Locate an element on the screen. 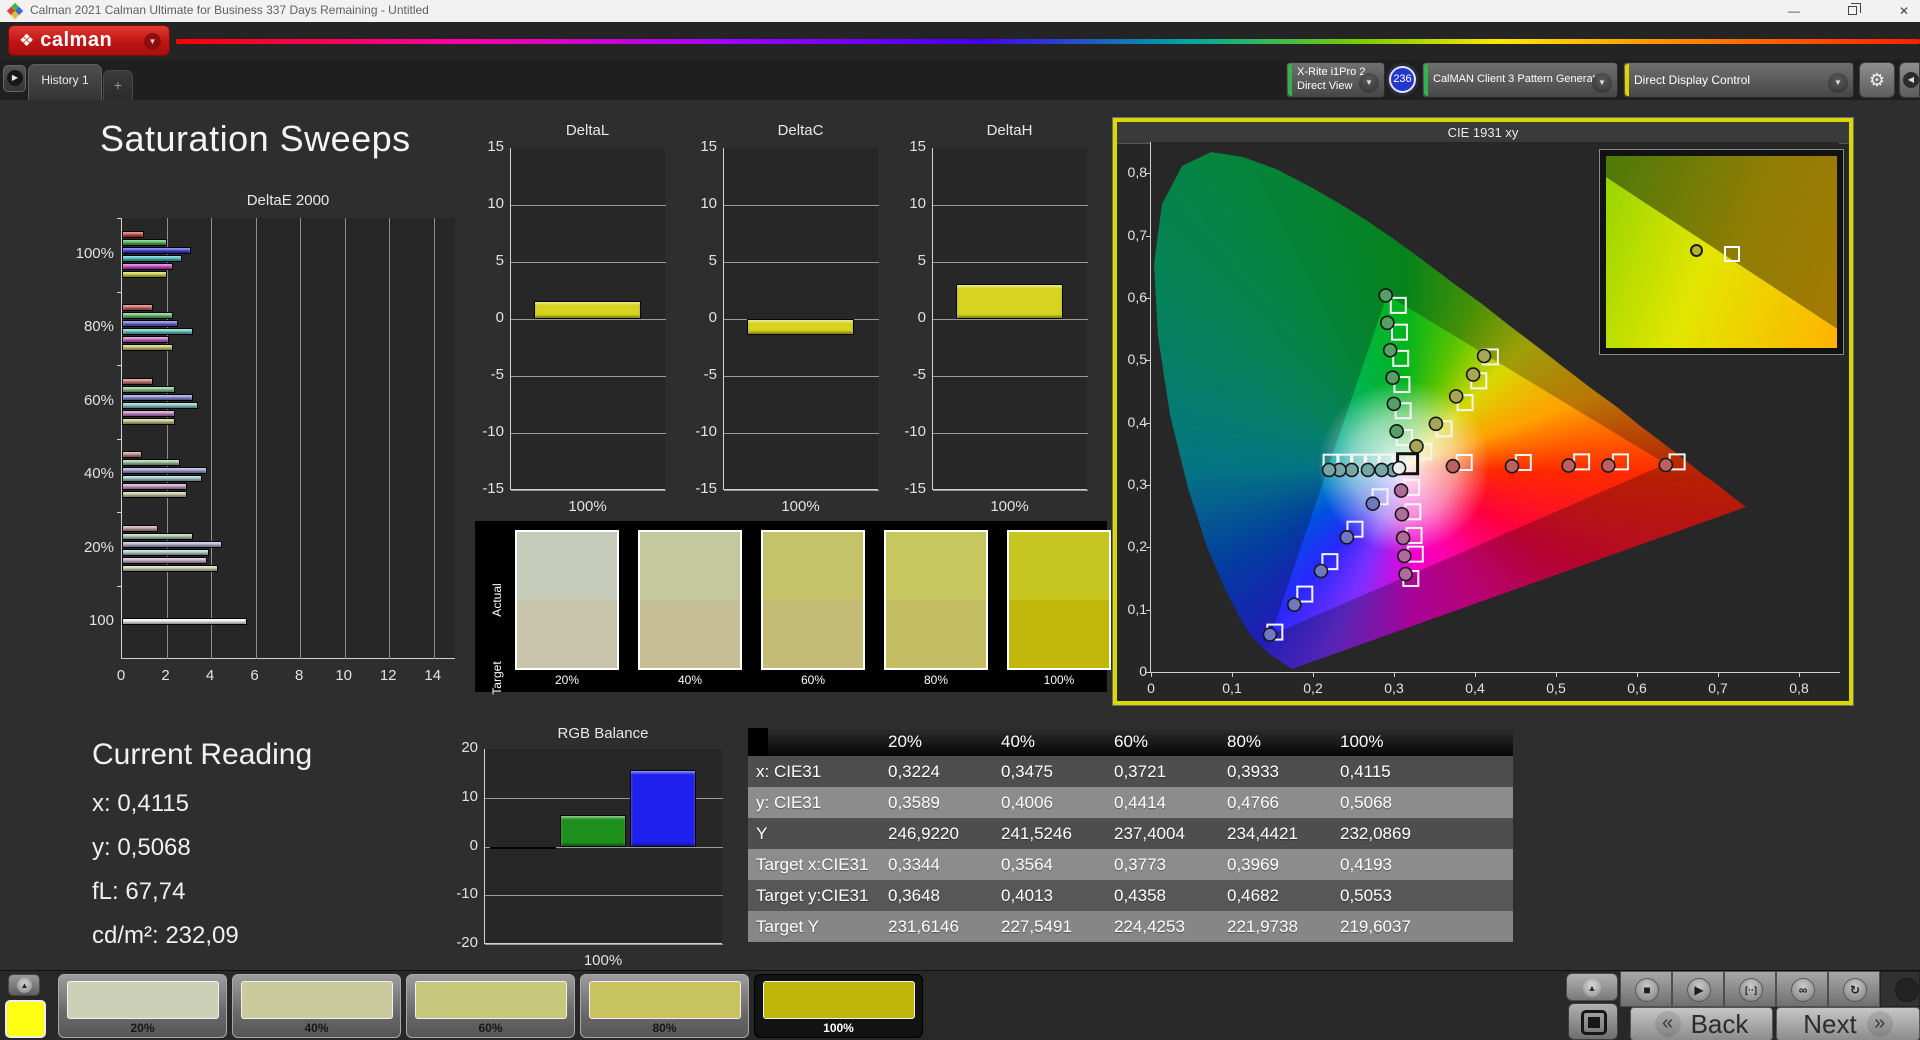 Image resolution: width=1920 pixels, height=1040 pixels. table-cell: 0,3344 is located at coordinates (914, 864).